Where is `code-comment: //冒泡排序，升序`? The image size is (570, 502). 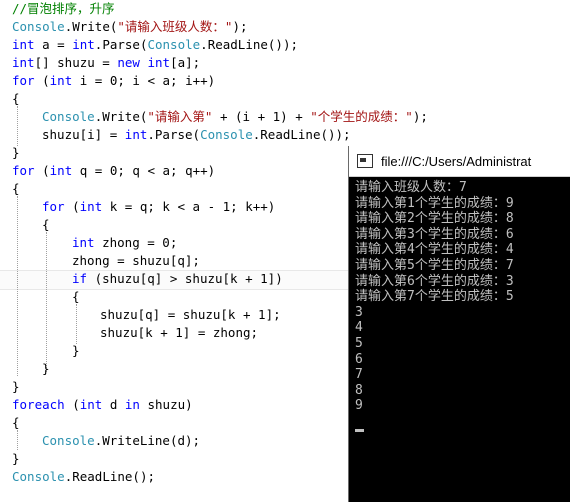
code-comment: //冒泡排序，升序 is located at coordinates (63, 8).